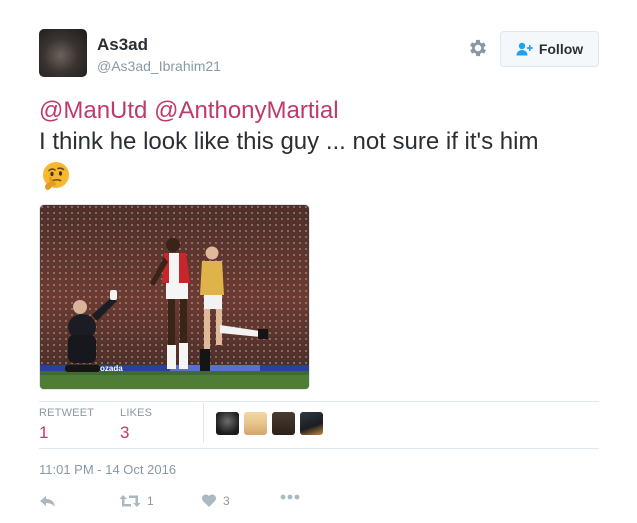 Image resolution: width=637 pixels, height=523 pixels. Describe the element at coordinates (150, 501) in the screenshot. I see `retweet-count: 1` at that location.